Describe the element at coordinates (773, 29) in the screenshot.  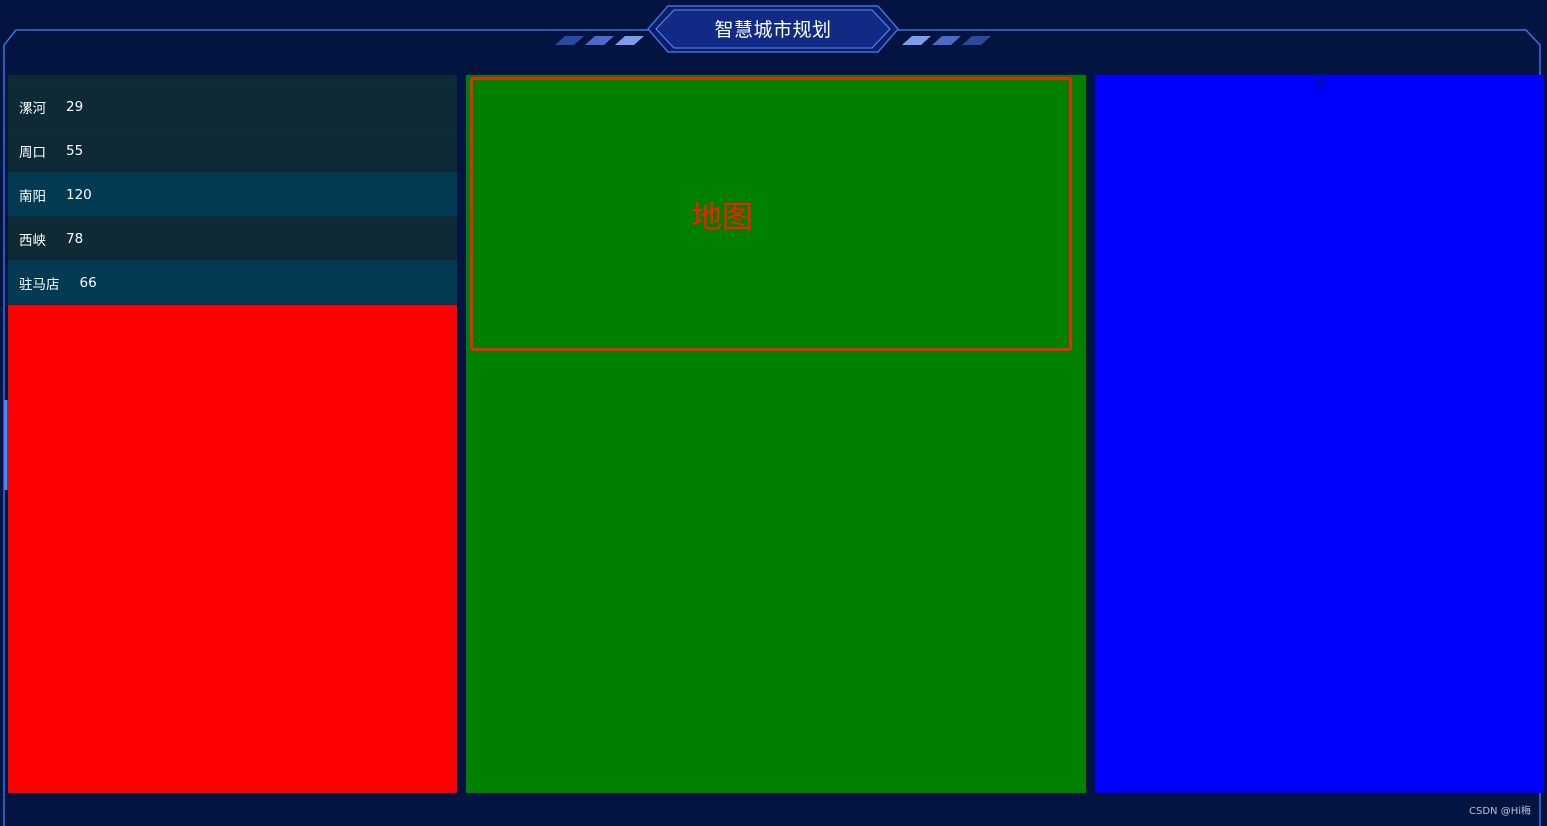
I see `page-title: 智慧城市规划` at that location.